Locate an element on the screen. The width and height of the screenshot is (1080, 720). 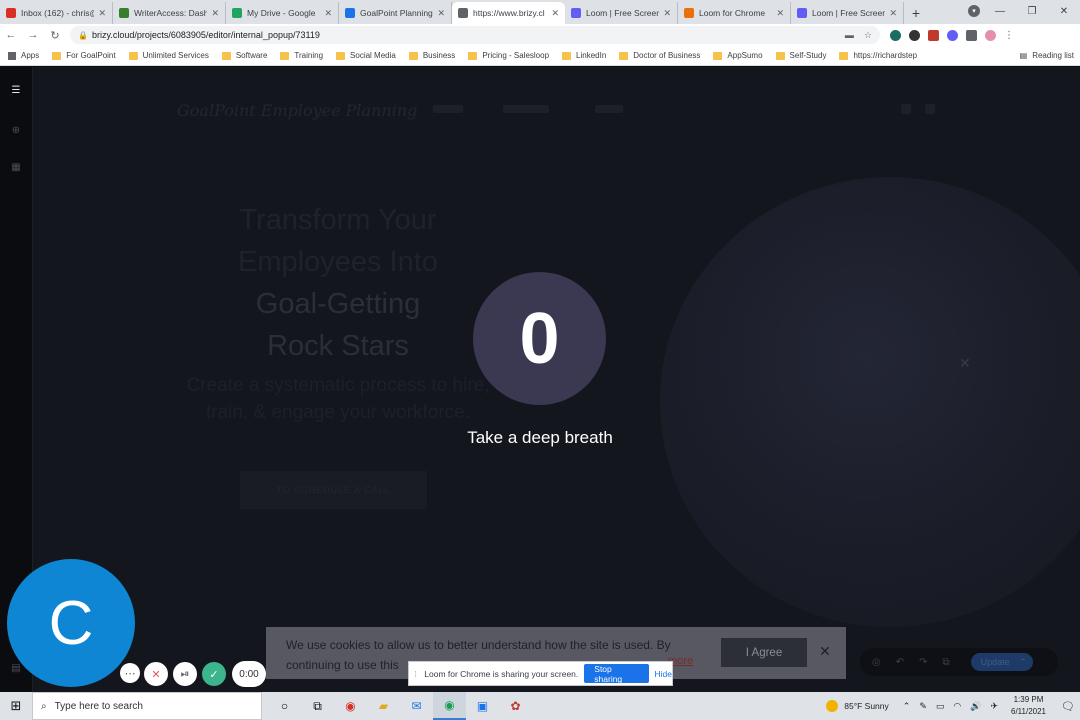
bookmark-item: Doctor of Business is located at coordinates (659, 55).